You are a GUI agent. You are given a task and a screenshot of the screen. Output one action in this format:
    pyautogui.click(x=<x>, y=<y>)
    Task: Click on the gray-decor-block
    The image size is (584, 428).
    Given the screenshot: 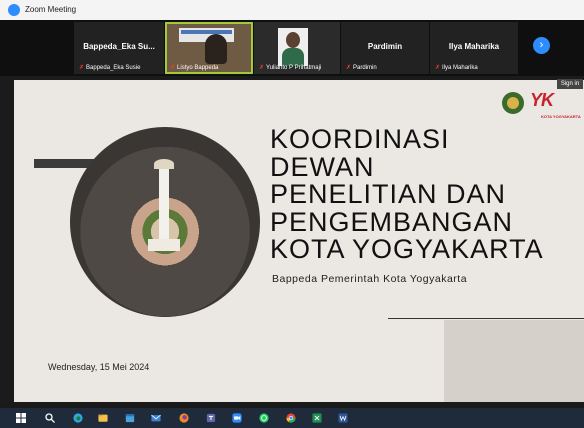 What is the action you would take?
    pyautogui.click(x=514, y=361)
    